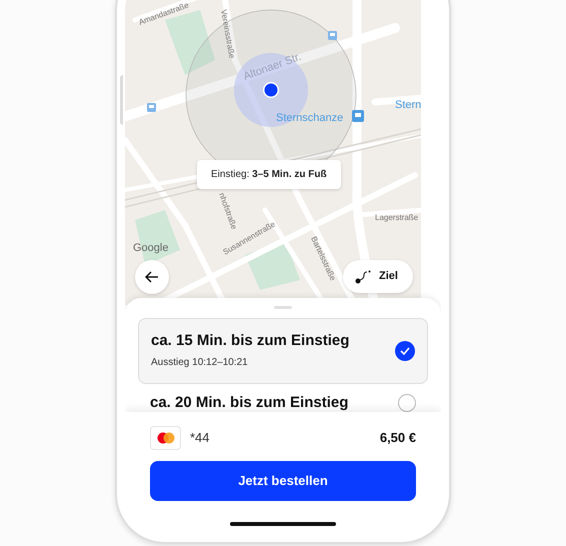 Image resolution: width=566 pixels, height=546 pixels. I want to click on street-label: Vereinsstraße, so click(227, 33).